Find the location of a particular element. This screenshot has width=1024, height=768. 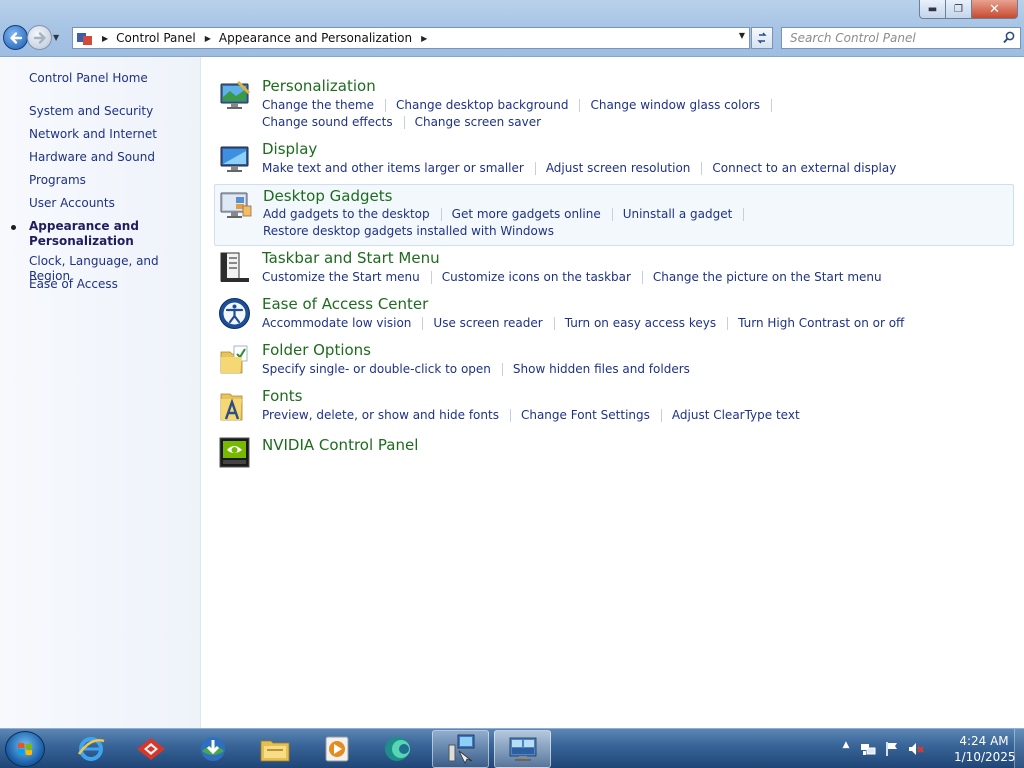

category-nvidia-control-panel: NVIDIA Control Panel is located at coordinates (614, 452).